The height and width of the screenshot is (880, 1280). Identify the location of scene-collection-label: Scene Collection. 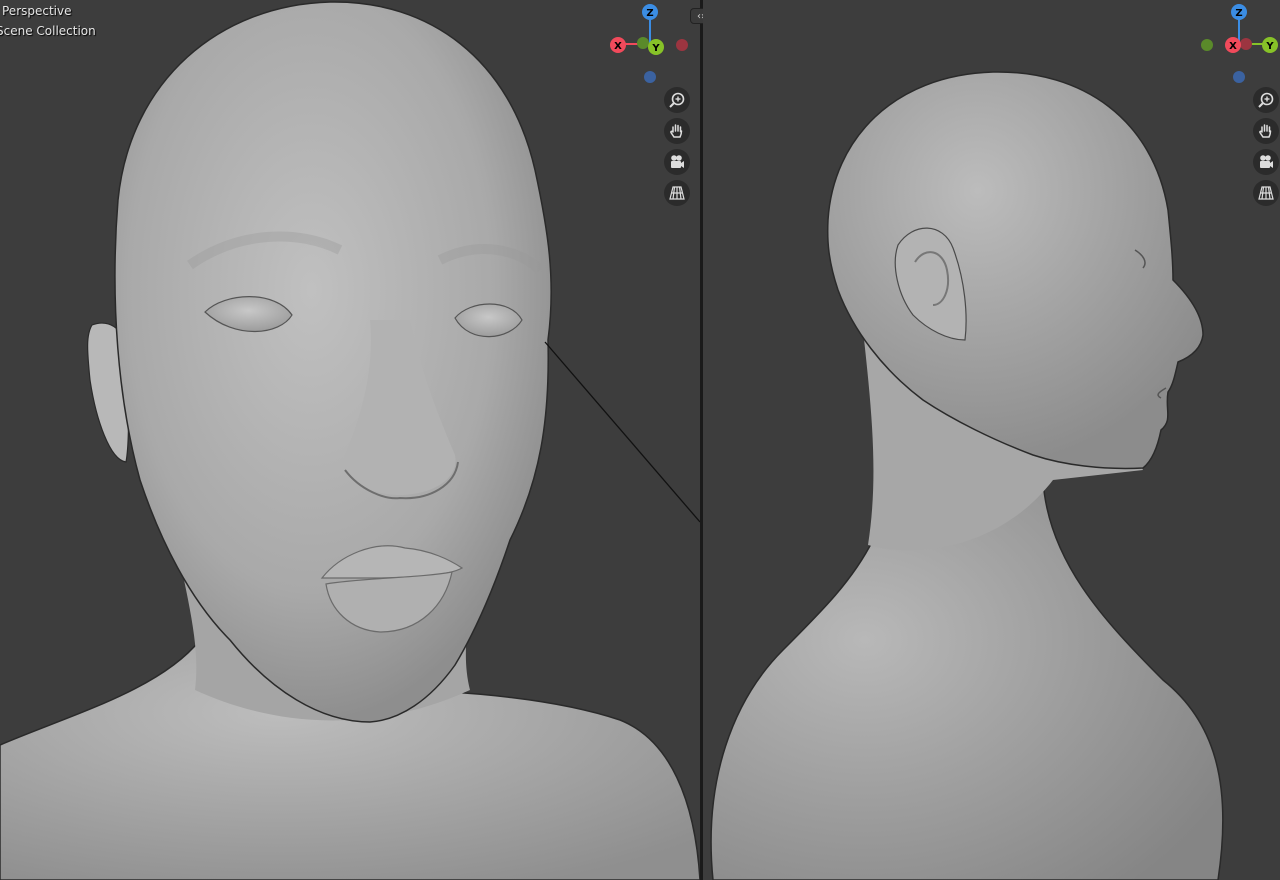
(48, 31).